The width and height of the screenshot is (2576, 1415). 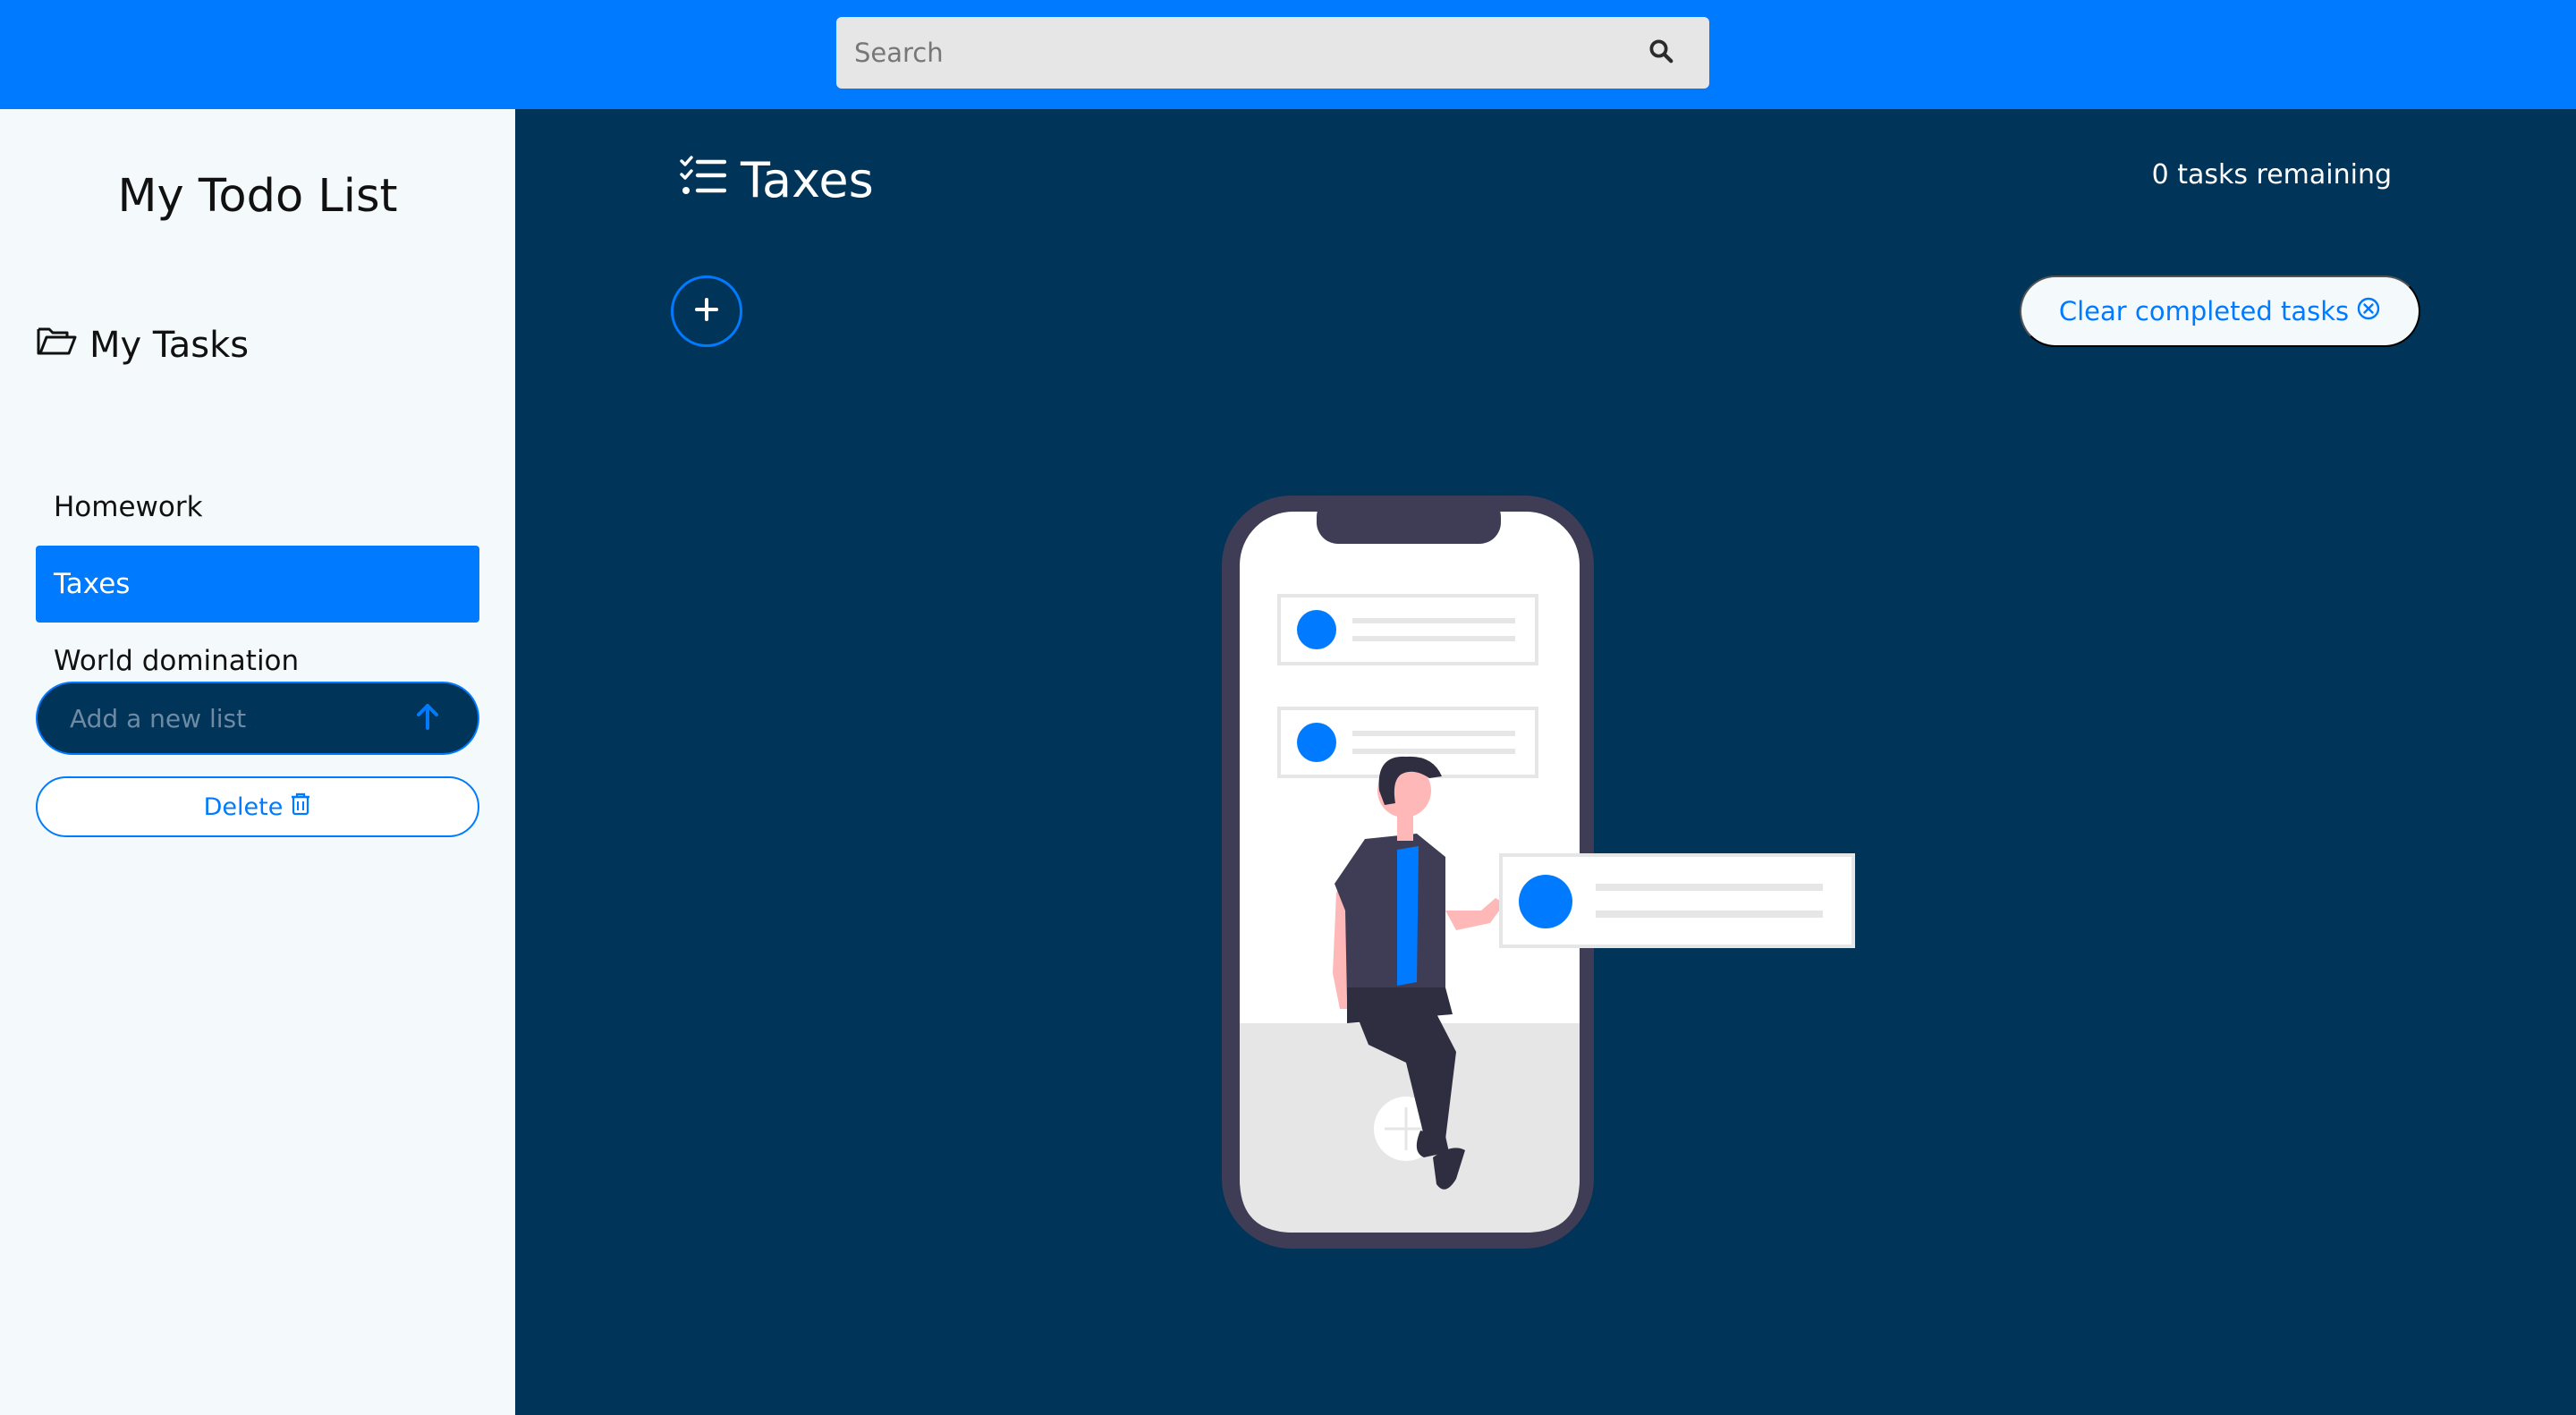 I want to click on search-input, so click(x=1230, y=53).